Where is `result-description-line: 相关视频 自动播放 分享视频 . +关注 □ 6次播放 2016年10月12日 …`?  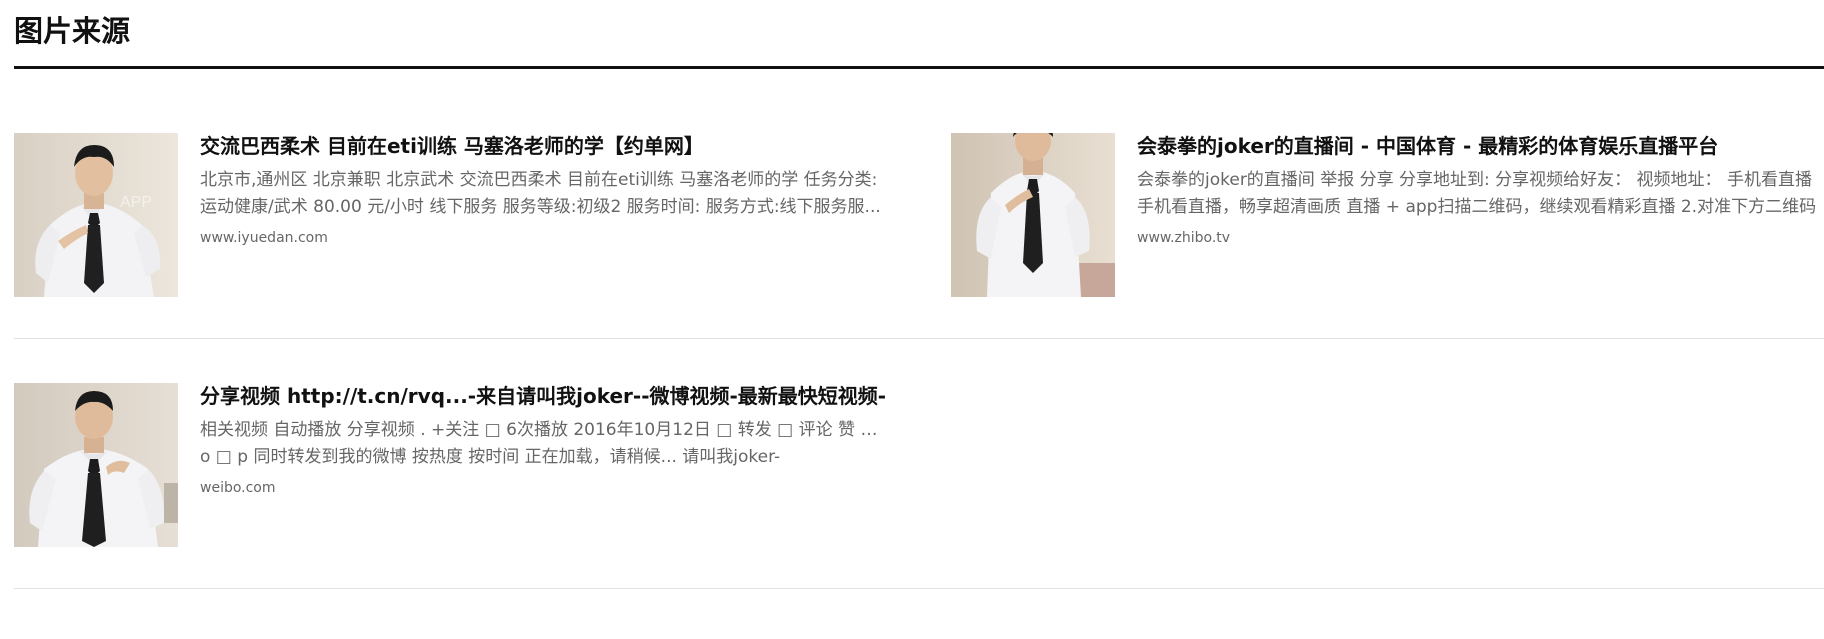
result-description-line: 相关视频 自动播放 分享视频 . +关注 □ 6次播放 2016年10月12日 … is located at coordinates (547, 430).